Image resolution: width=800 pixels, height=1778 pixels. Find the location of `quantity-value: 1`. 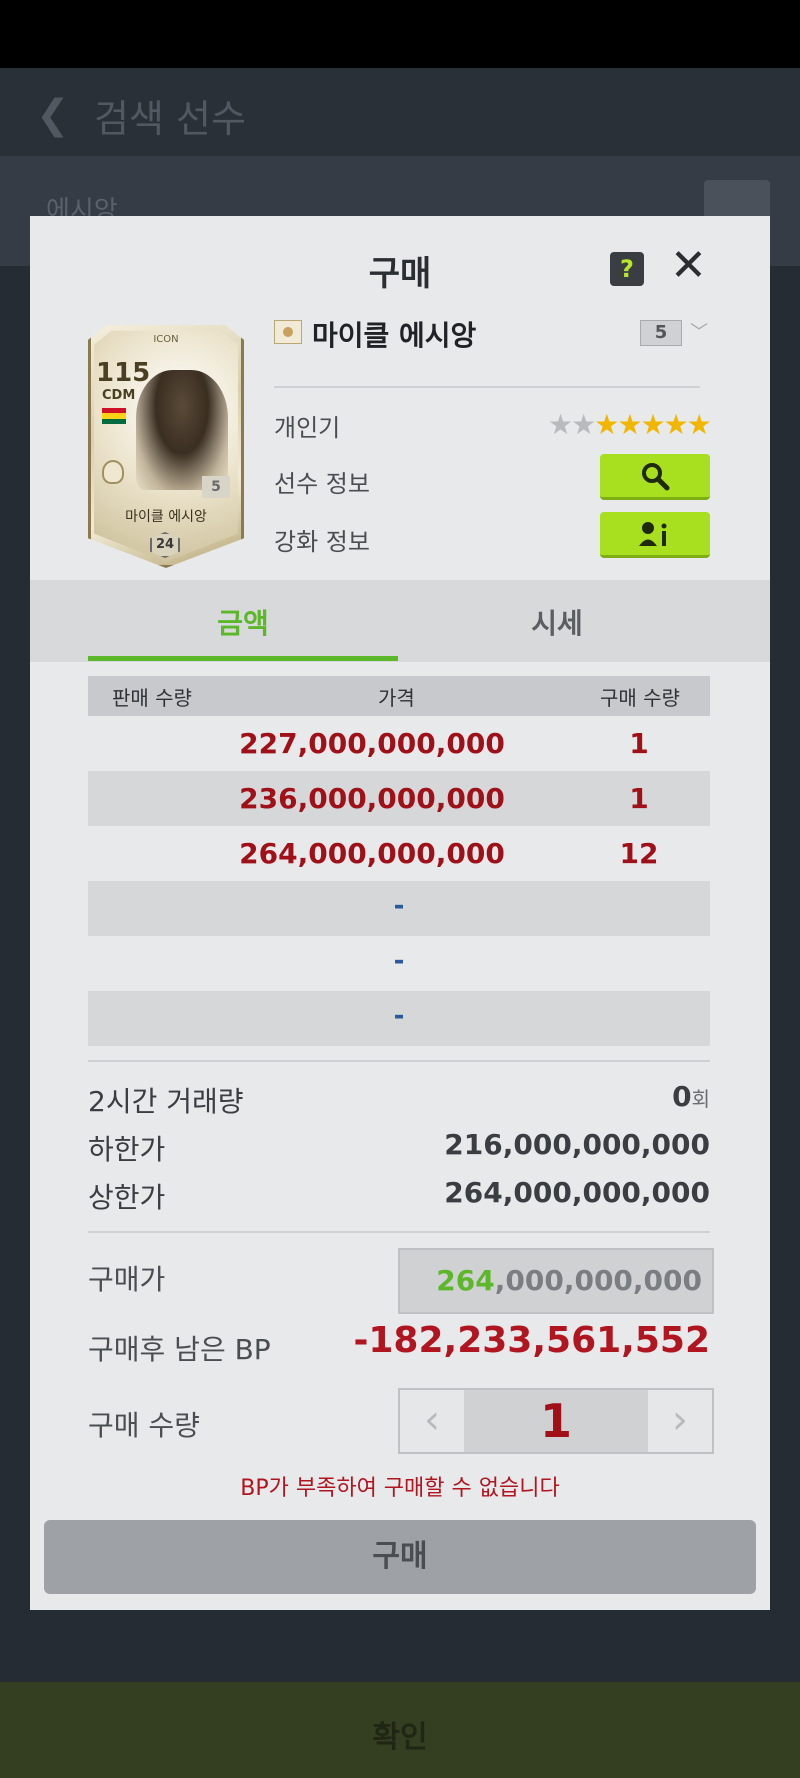

quantity-value: 1 is located at coordinates (555, 1421).